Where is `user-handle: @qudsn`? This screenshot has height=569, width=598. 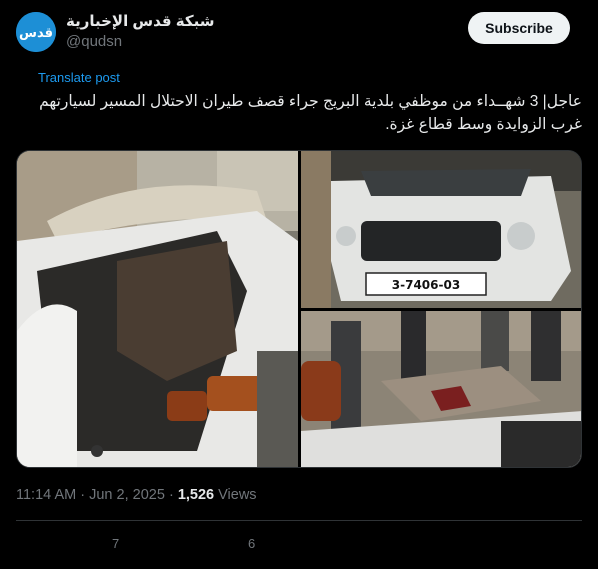
user-handle: @qudsn is located at coordinates (140, 42).